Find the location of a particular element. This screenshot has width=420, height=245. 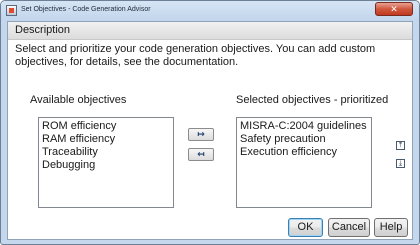

list-item: Execution efficiency is located at coordinates (302, 152).